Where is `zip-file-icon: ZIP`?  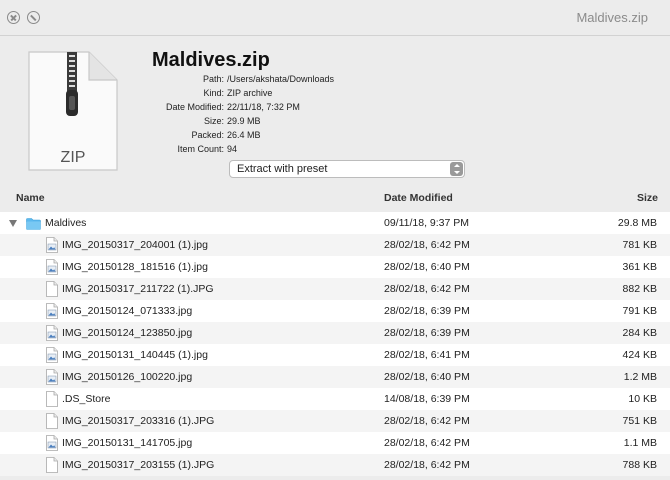 zip-file-icon: ZIP is located at coordinates (73, 111).